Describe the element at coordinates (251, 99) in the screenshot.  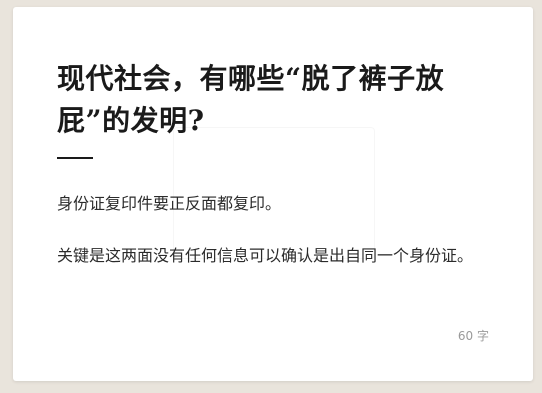
I see `card-title: 现代社会，有哪些“脱了裤子放屁”的发明?` at that location.